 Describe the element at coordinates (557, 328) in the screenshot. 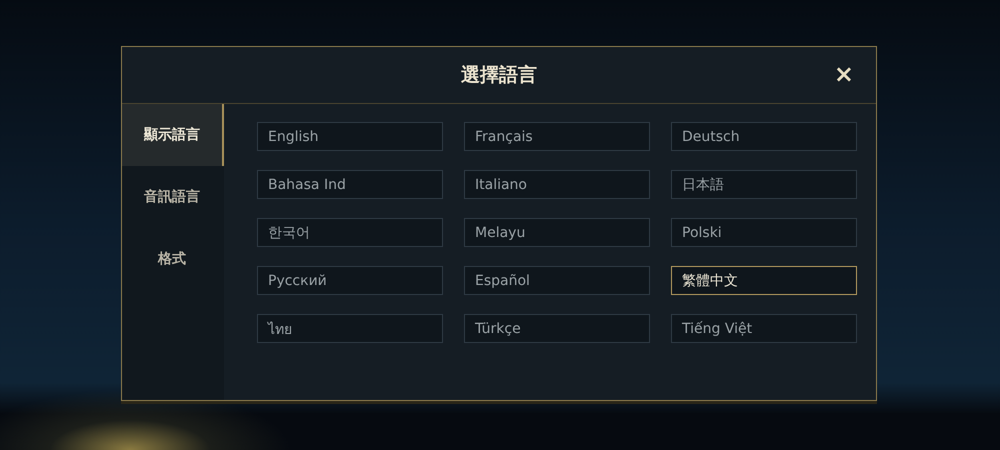

I see `language-option: Türkçe` at that location.